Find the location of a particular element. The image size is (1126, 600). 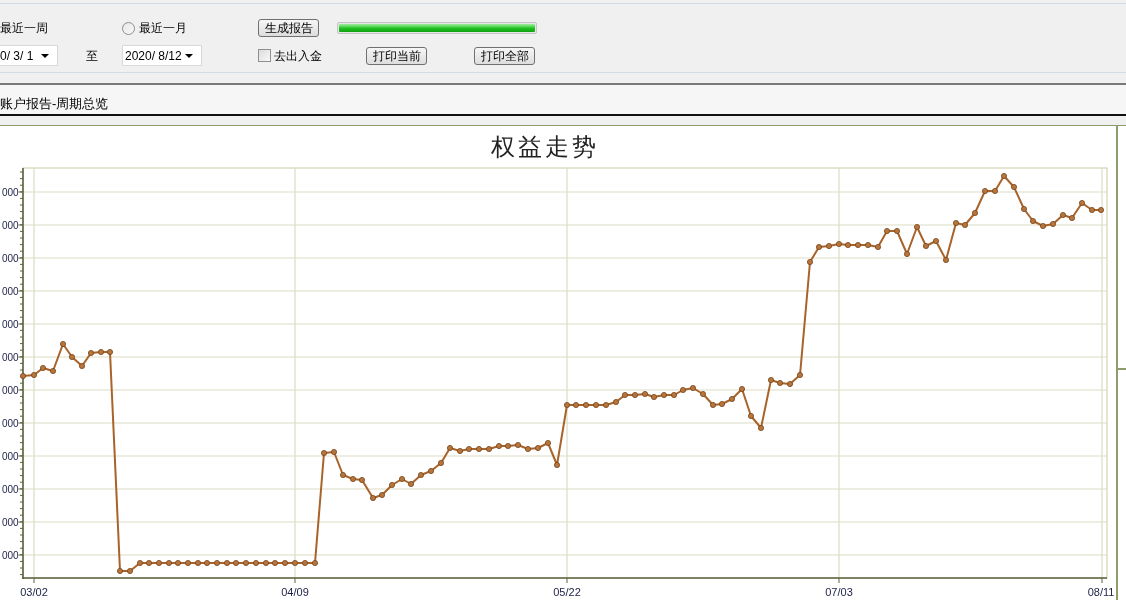

push-button: 打印当前 is located at coordinates (396, 55).